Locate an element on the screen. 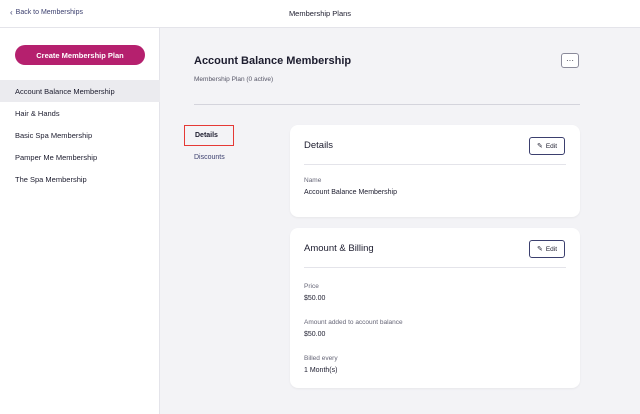  more-dots-icon: ··· is located at coordinates (570, 60).